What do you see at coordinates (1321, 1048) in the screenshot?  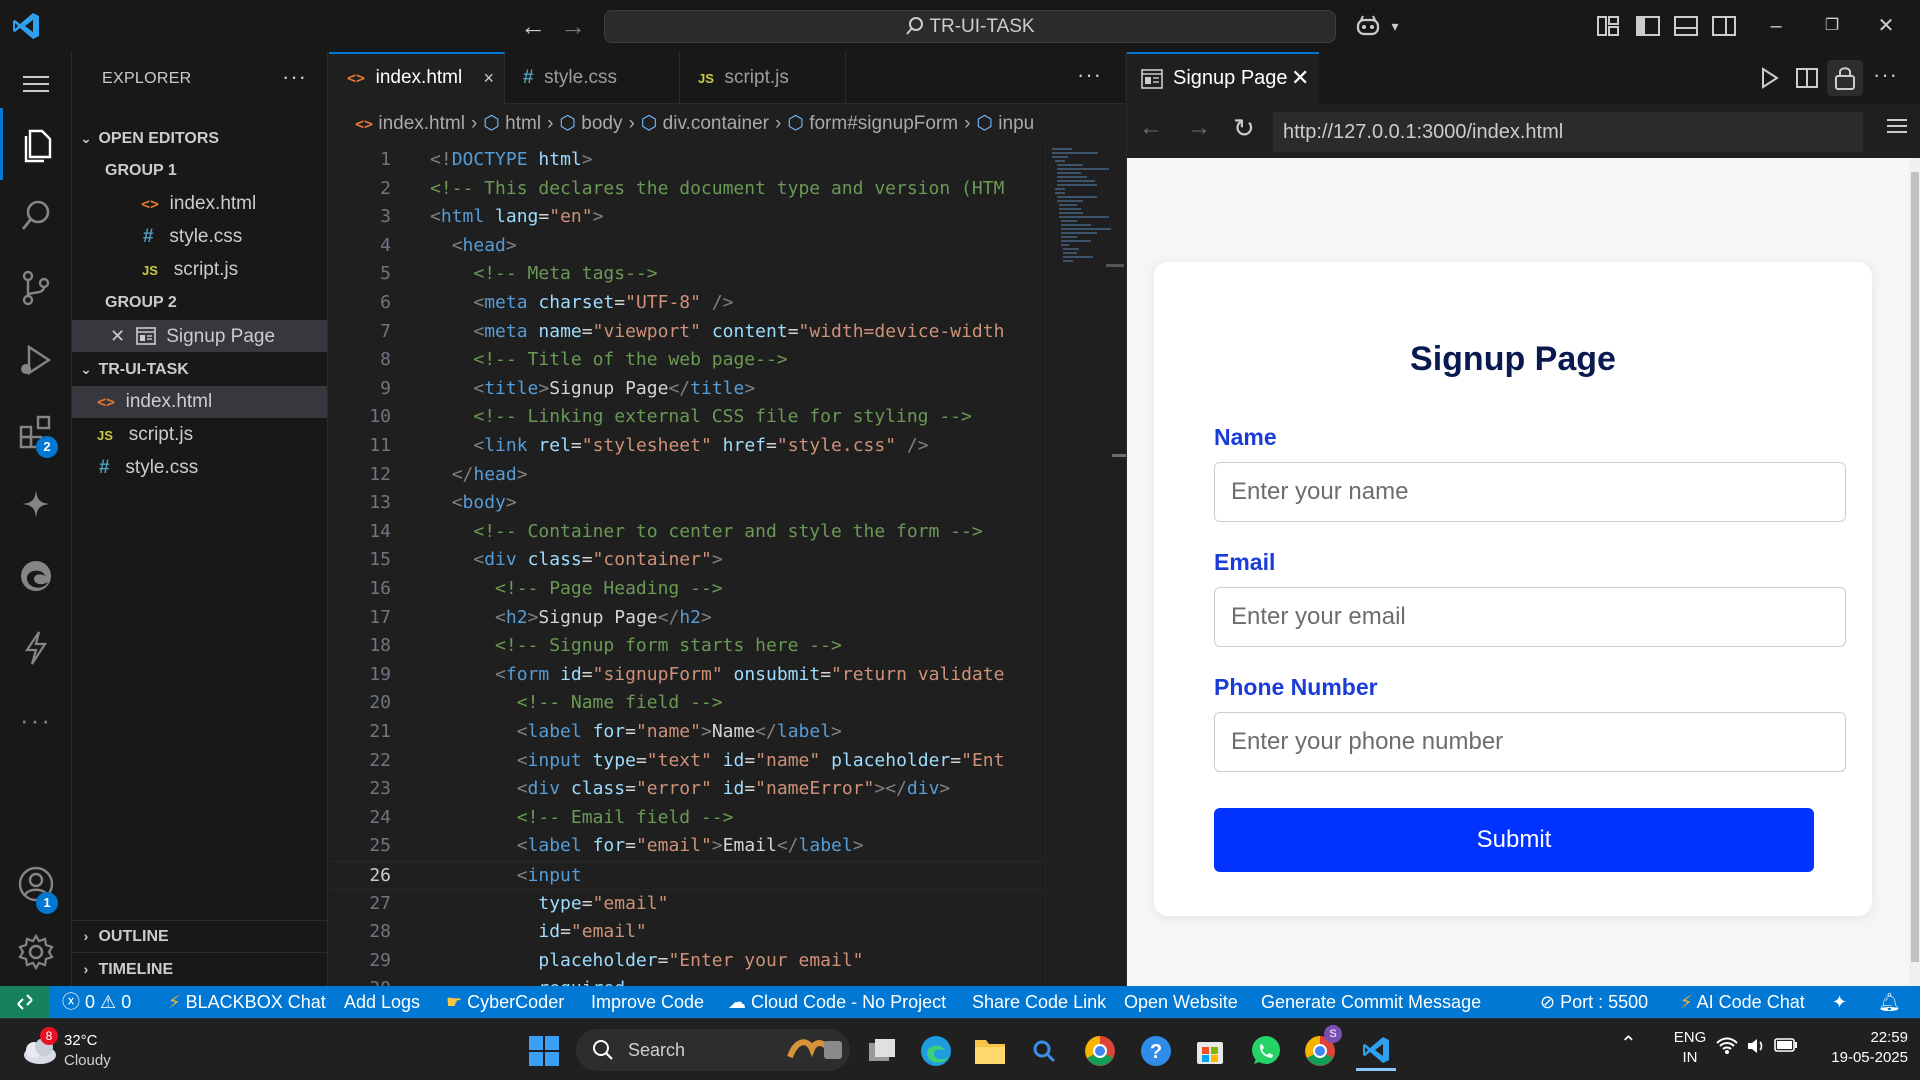 I see `chrome-profile-icon: S` at bounding box center [1321, 1048].